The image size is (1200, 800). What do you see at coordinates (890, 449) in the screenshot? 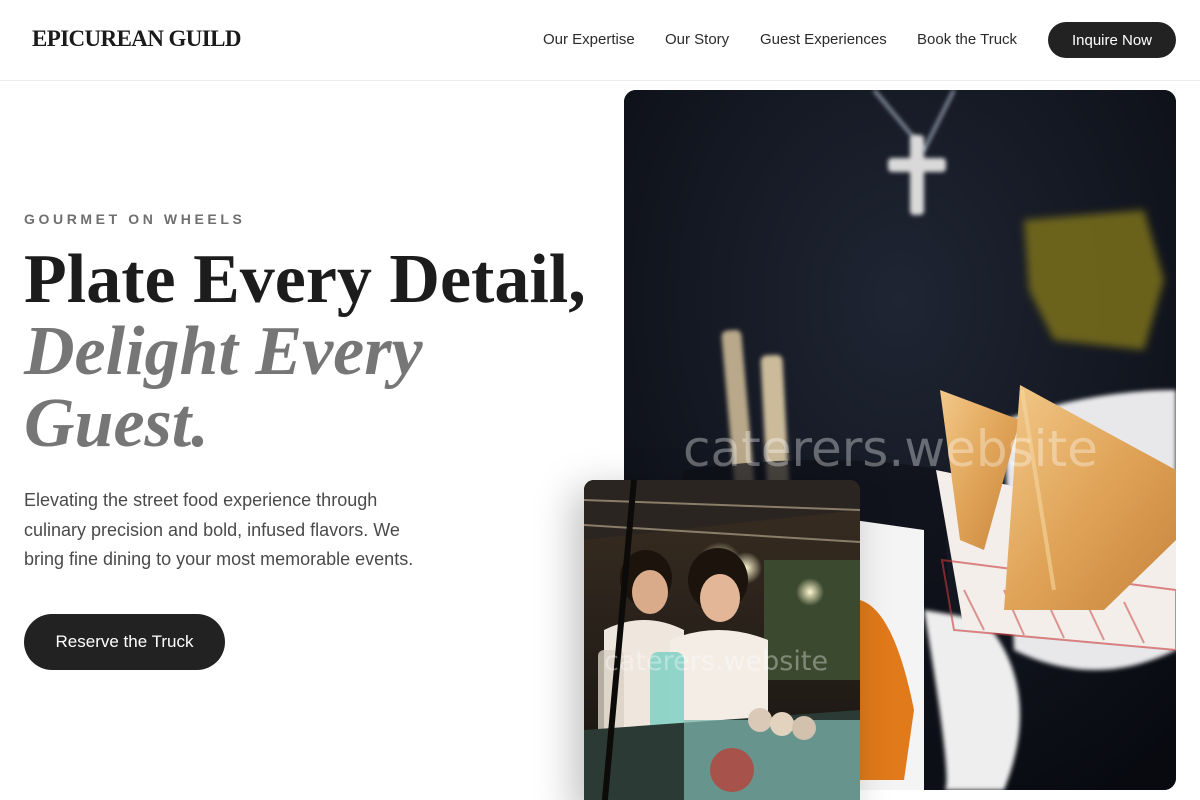
I see `main-image-watermark: caterers.website` at bounding box center [890, 449].